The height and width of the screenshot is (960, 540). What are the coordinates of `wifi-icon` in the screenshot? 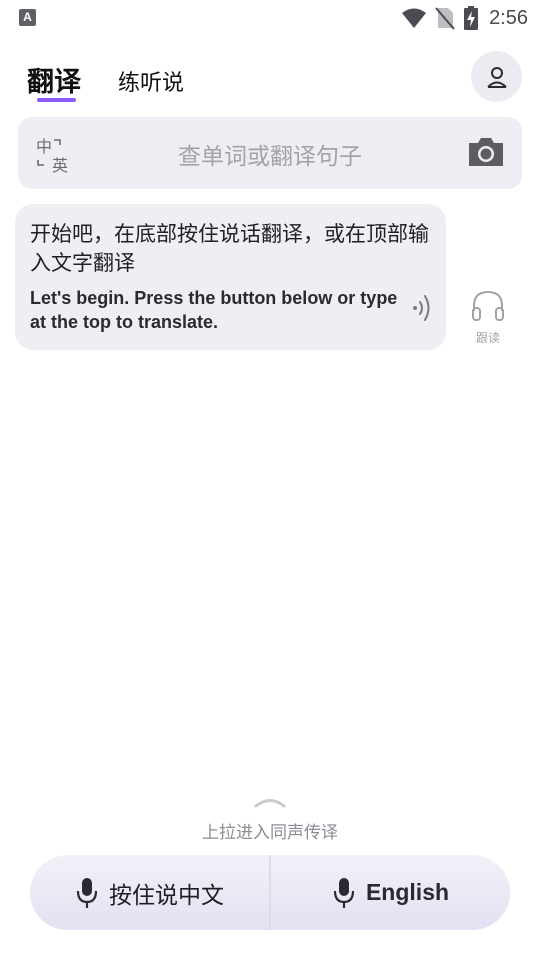 It's located at (414, 18).